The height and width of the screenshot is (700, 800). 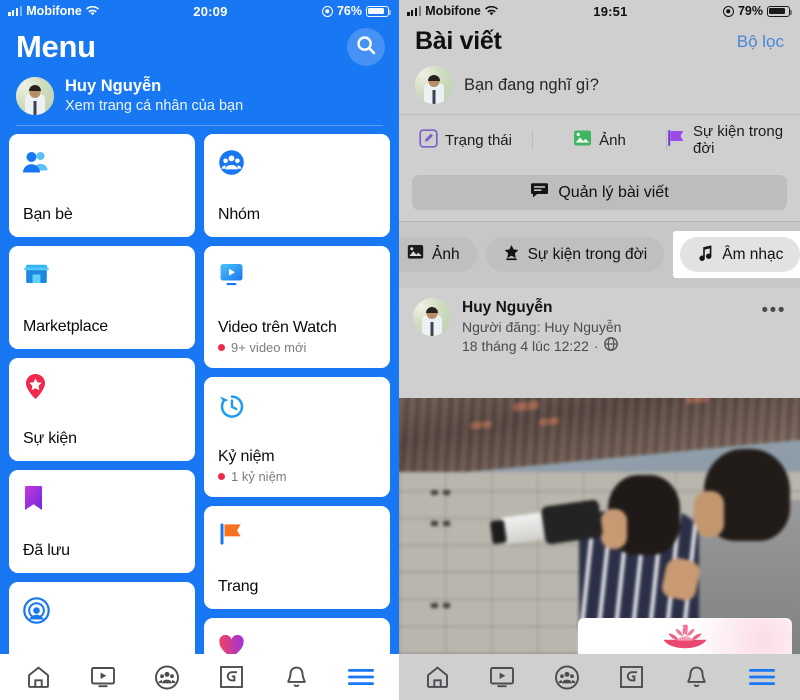 I want to click on post-timestamp-row: 18 tháng 4 lúc 12:22 ·, so click(x=606, y=346).